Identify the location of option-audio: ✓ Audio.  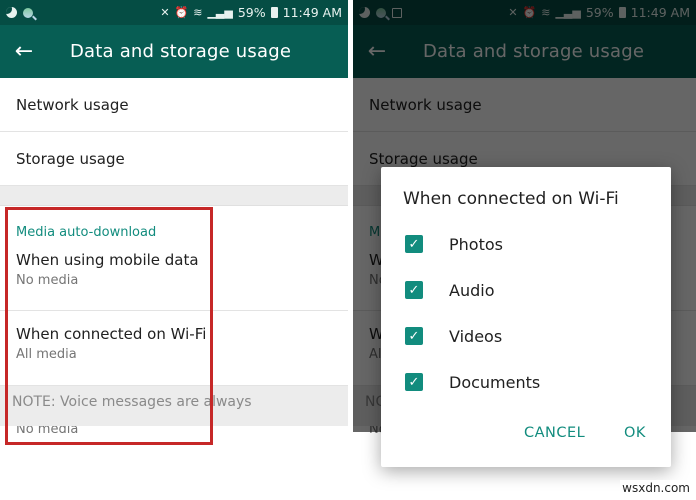
(449, 290).